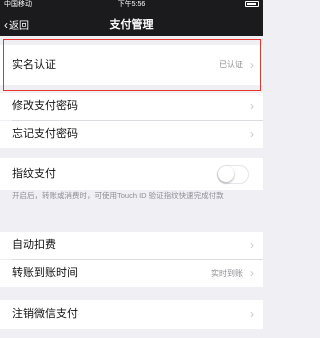 The height and width of the screenshot is (338, 320). What do you see at coordinates (131, 245) in the screenshot?
I see `auto-debit-row: 自动扣费 ›` at bounding box center [131, 245].